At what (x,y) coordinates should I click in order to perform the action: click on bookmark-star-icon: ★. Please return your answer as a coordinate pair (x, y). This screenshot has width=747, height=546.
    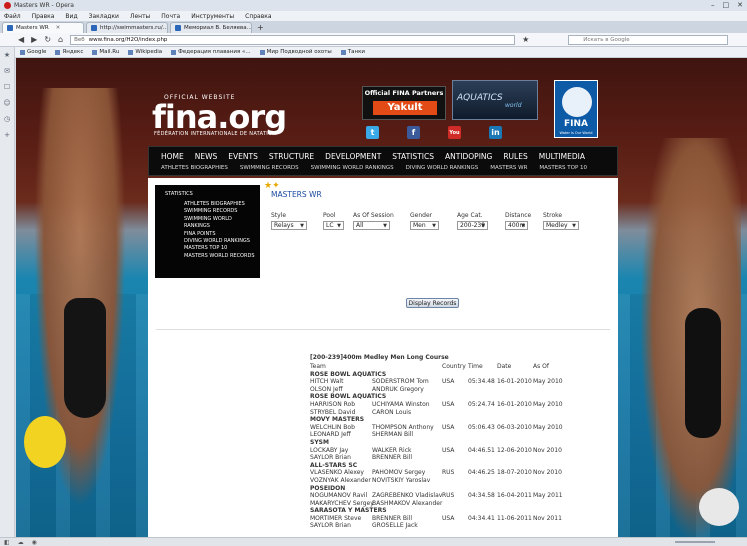
    Looking at the image, I should click on (525, 39).